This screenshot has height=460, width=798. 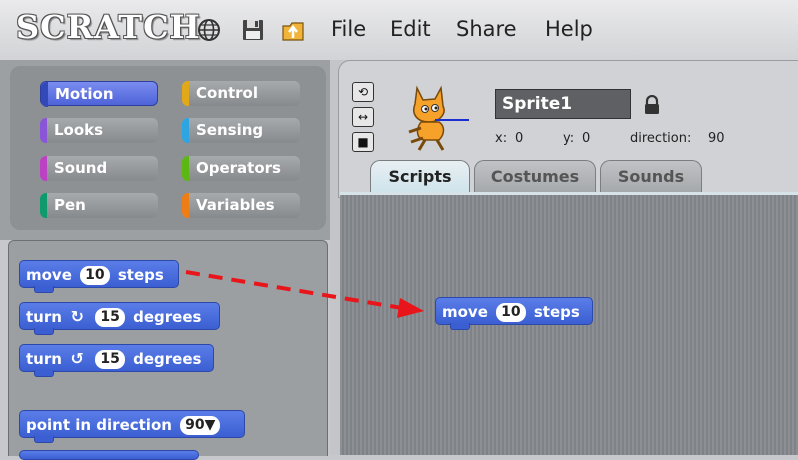 What do you see at coordinates (227, 93) in the screenshot?
I see `category-label: Control` at bounding box center [227, 93].